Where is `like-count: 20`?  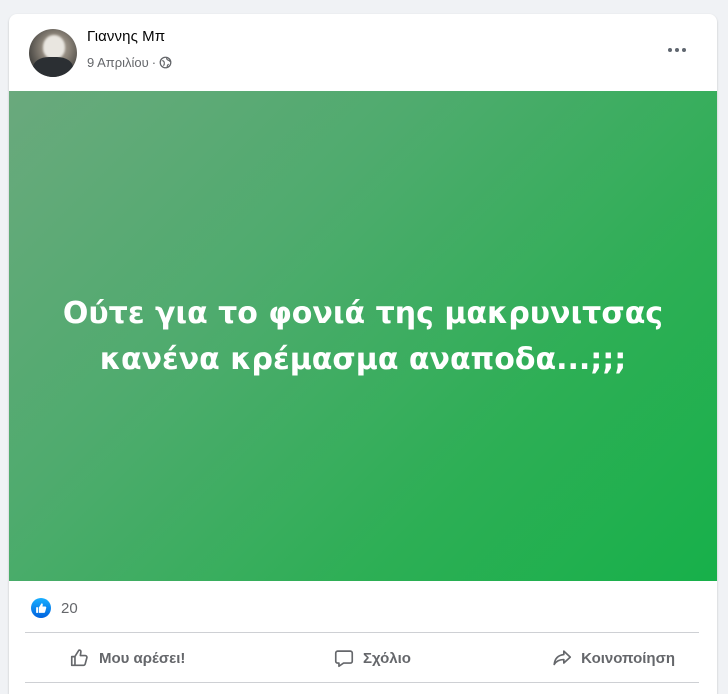 like-count: 20 is located at coordinates (69, 608).